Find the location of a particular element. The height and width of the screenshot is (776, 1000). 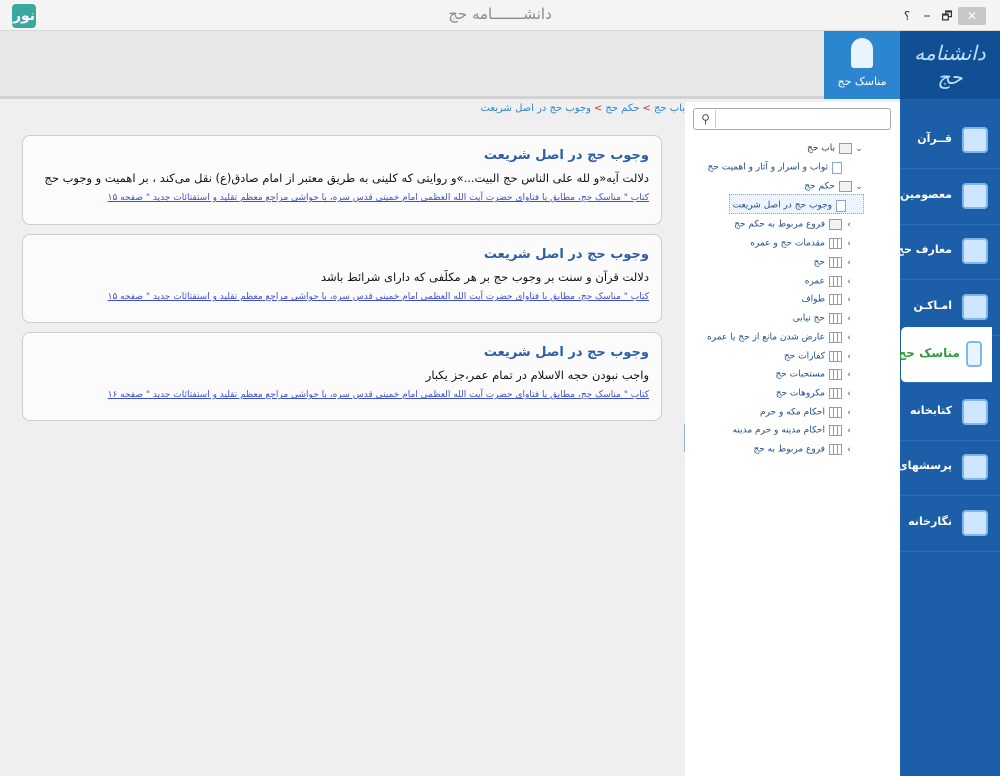

tree-item: › حج is located at coordinates (835, 262).